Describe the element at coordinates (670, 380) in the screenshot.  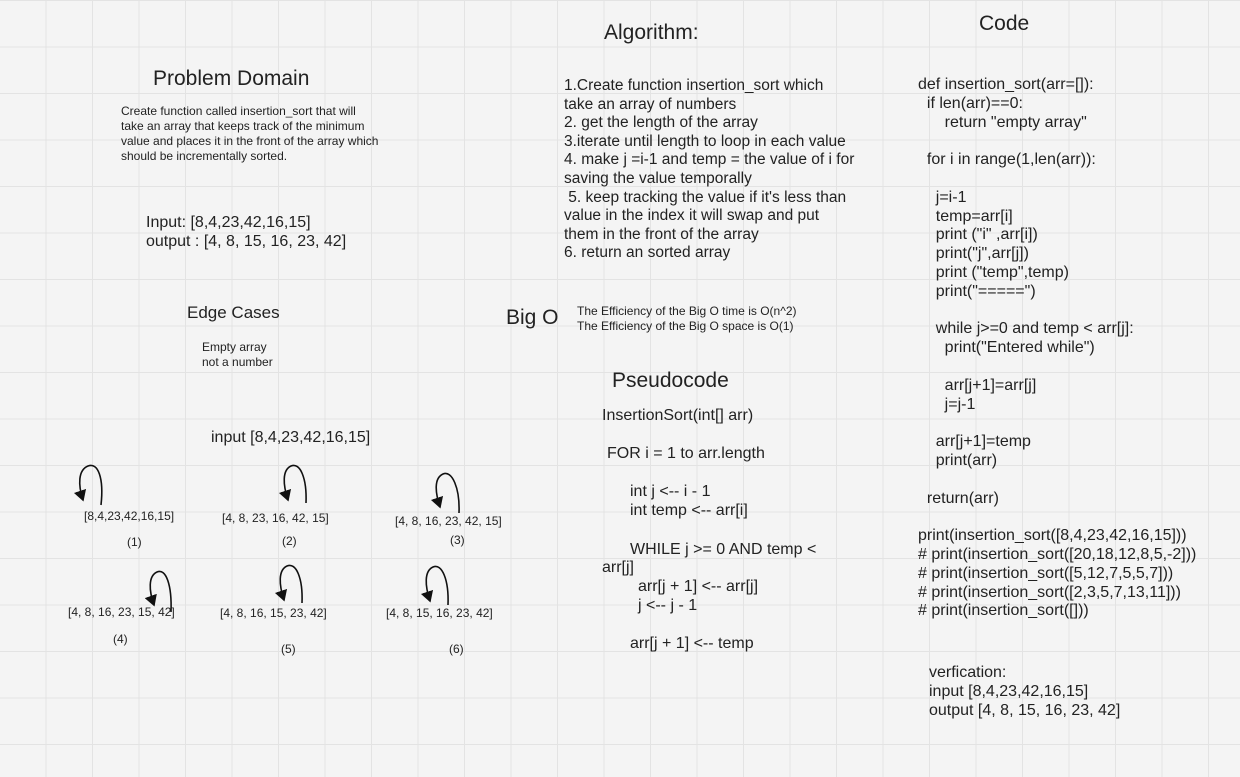
I see `pseudocode-title: Pseudocode` at that location.